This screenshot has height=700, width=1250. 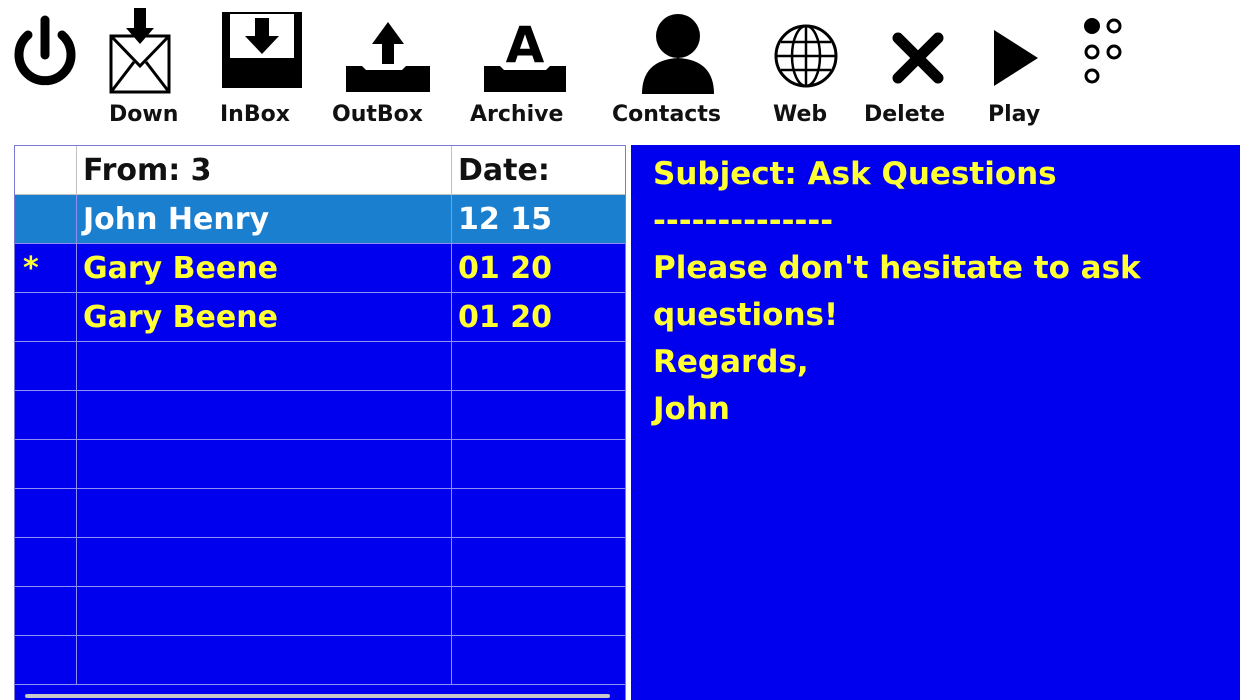 What do you see at coordinates (525, 45) in the screenshot?
I see `svg-text: A` at bounding box center [525, 45].